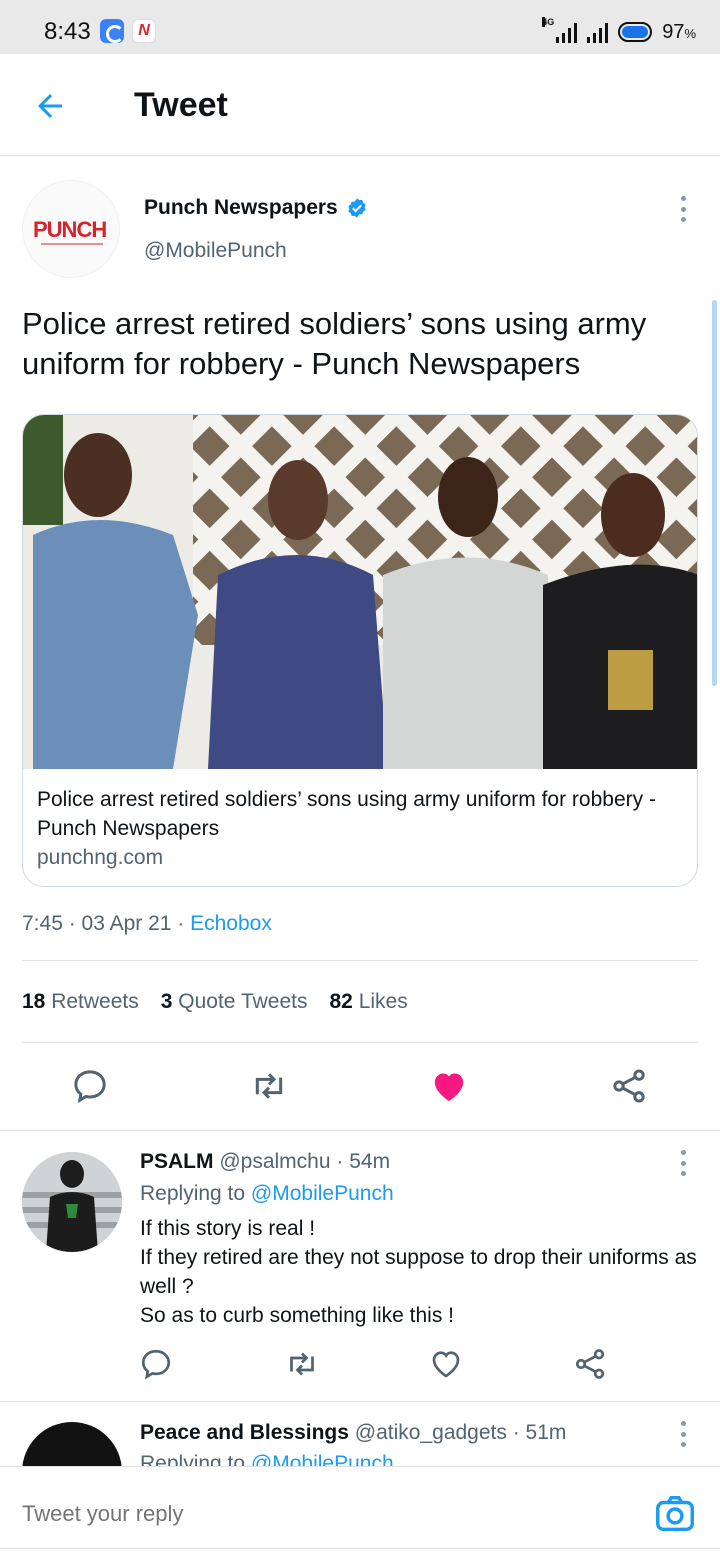  I want to click on reply-author-handle: @atiko_gadgets, so click(431, 1432).